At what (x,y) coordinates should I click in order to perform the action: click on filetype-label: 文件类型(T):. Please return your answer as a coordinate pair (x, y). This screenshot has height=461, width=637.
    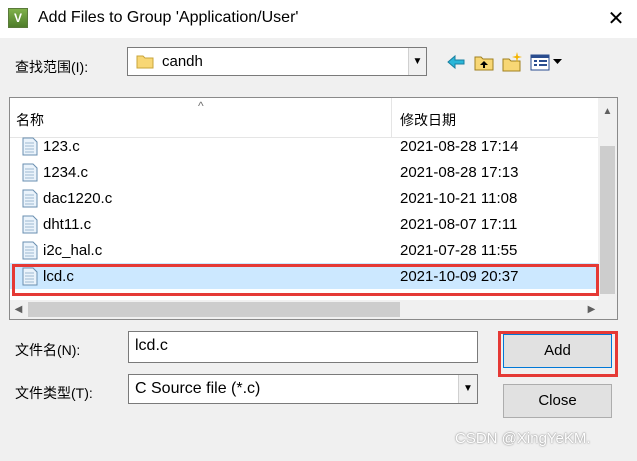
    Looking at the image, I should click on (54, 393).